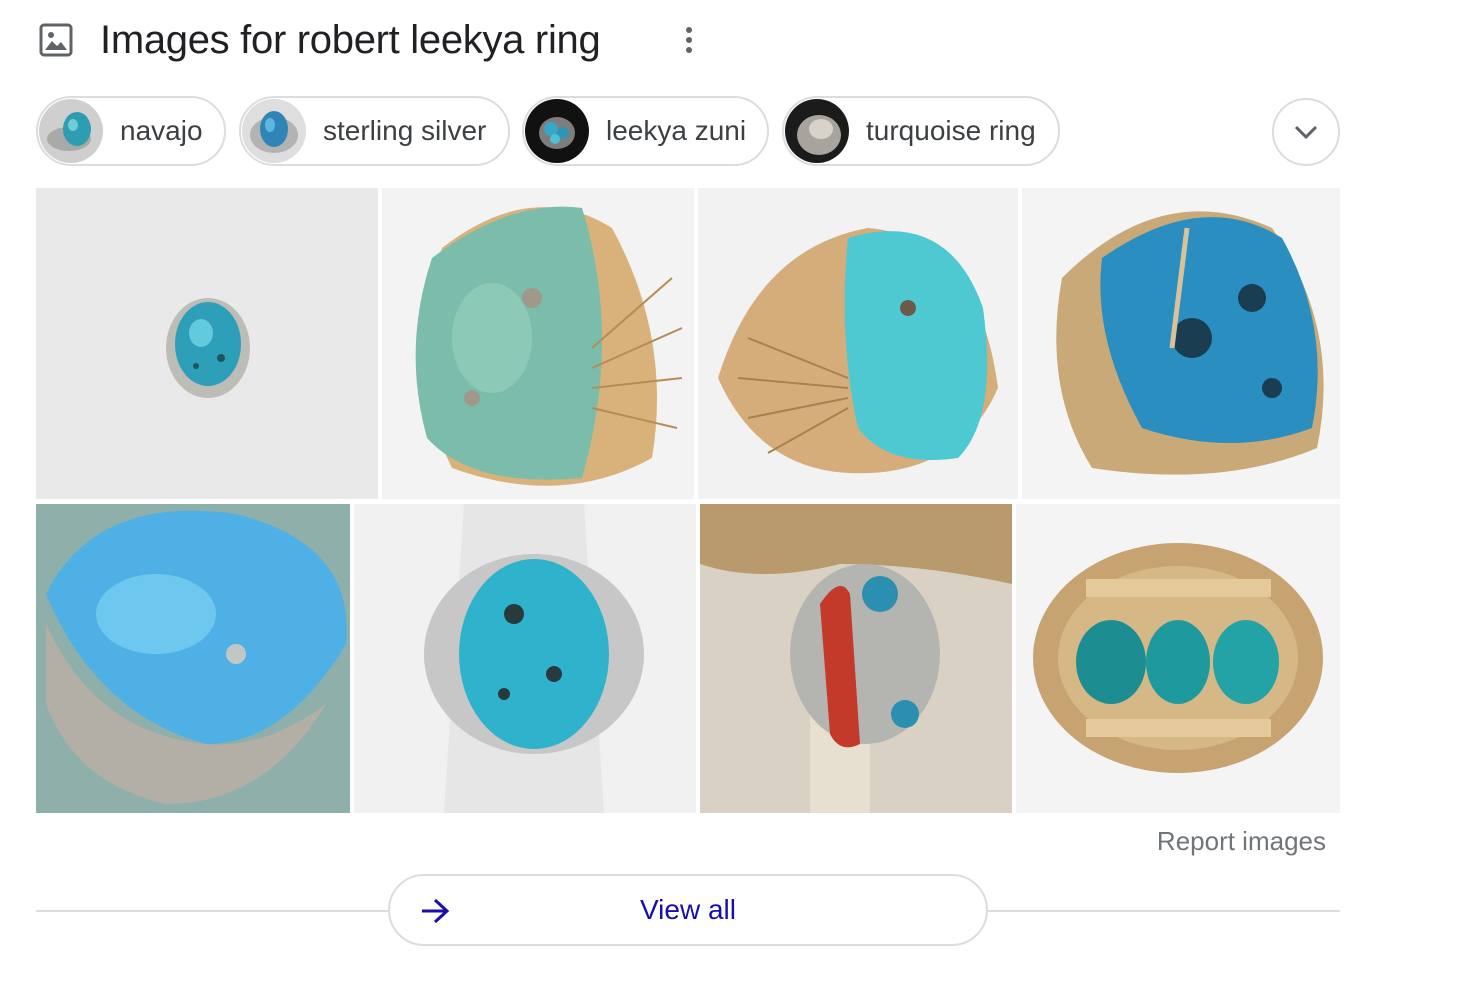 The width and height of the screenshot is (1458, 1006). I want to click on chip-label: turquoise ring, so click(951, 130).